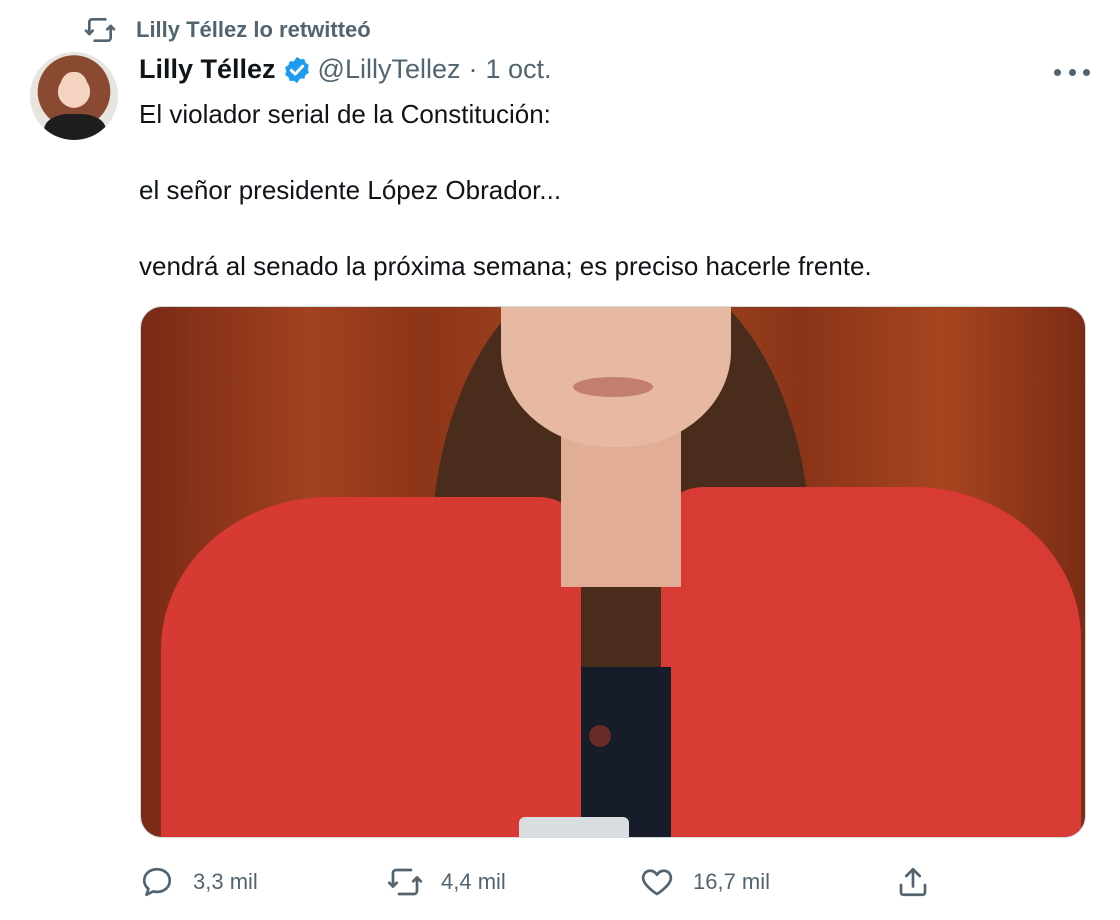 This screenshot has width=1120, height=920. I want to click on reply-icon, so click(157, 882).